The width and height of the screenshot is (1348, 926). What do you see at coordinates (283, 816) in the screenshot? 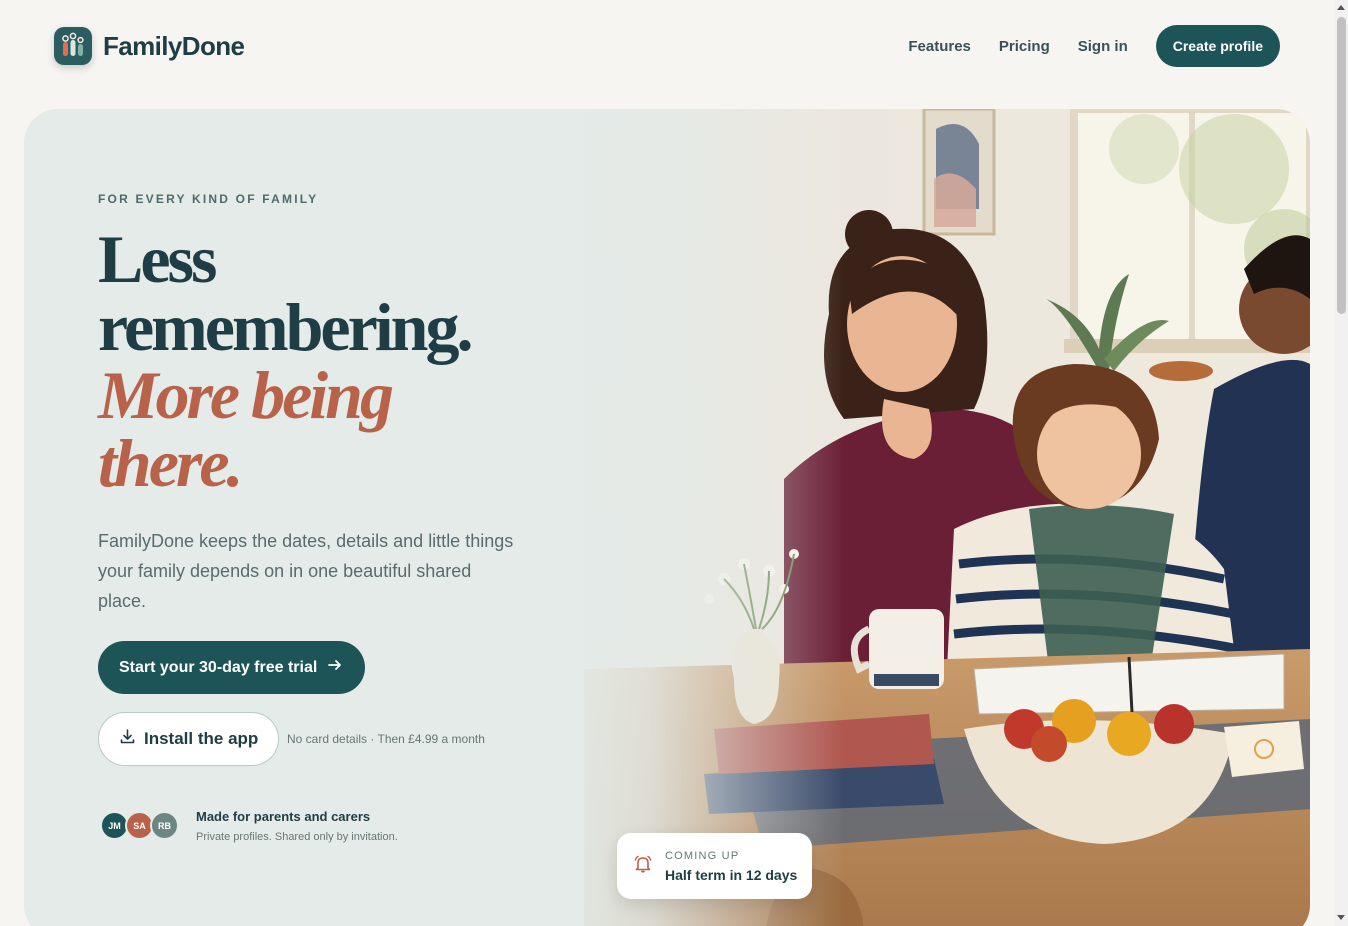
I see `trust-title: Made for parents and carers` at bounding box center [283, 816].